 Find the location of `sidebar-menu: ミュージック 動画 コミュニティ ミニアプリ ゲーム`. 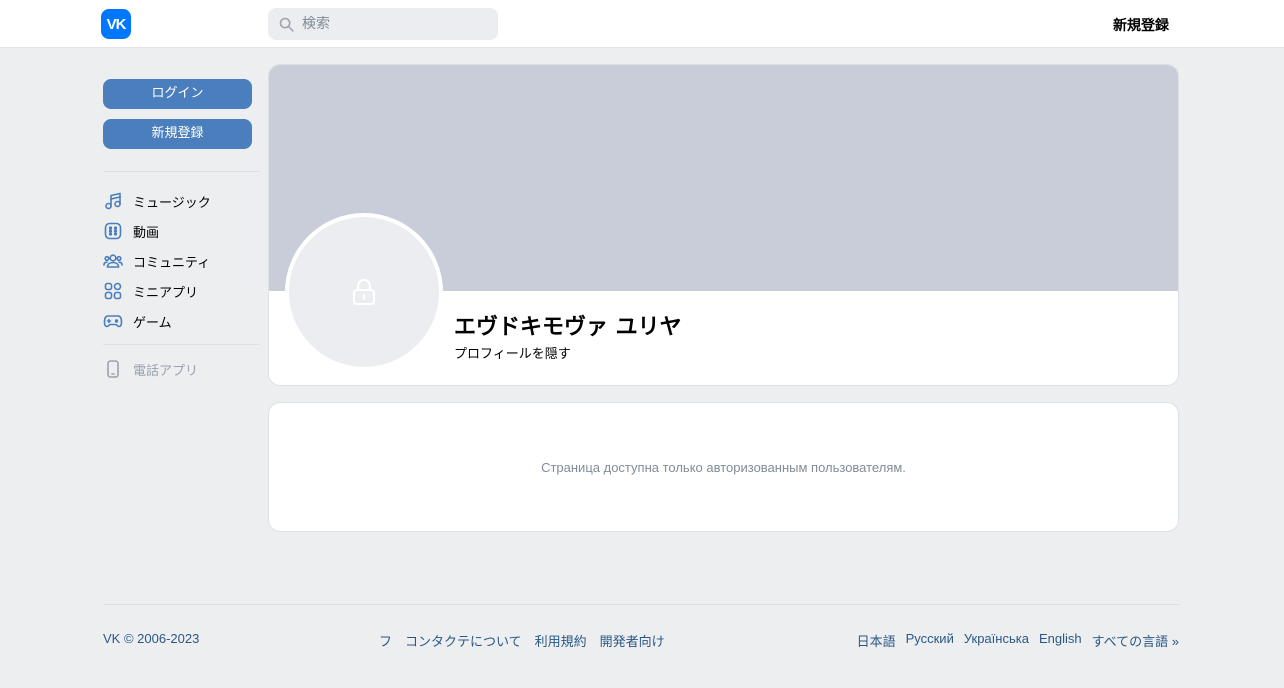

sidebar-menu: ミュージック 動画 コミュニティ ミニアプリ ゲーム is located at coordinates (181, 261).